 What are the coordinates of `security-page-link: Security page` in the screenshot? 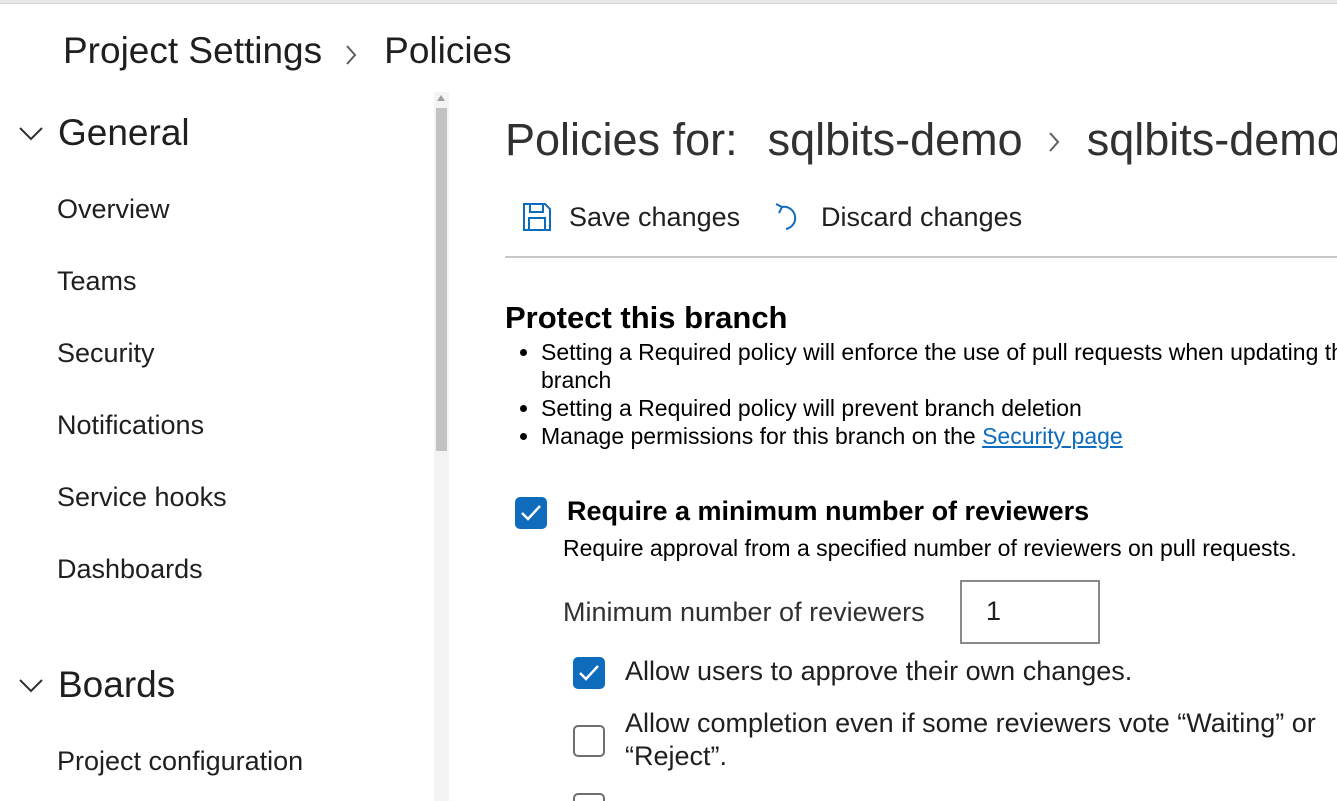 It's located at (1052, 436).